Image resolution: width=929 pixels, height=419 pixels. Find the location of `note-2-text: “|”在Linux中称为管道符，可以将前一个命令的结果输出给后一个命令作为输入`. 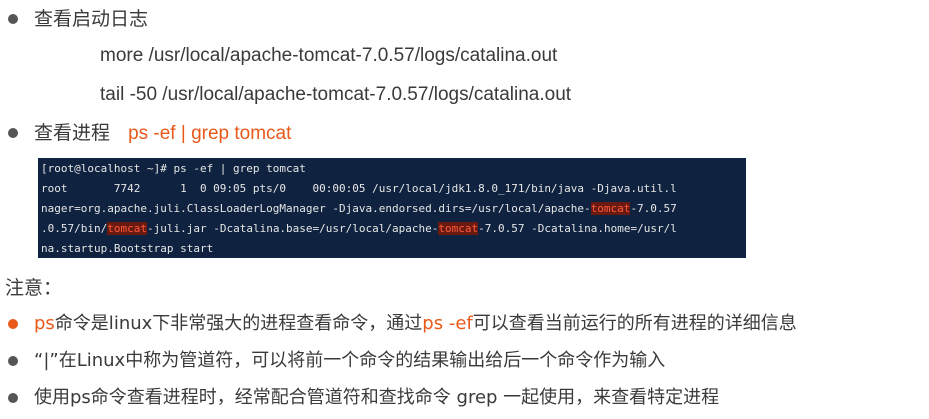

note-2-text: “|”在Linux中称为管道符，可以将前一个命令的结果输出给后一个命令作为输入 is located at coordinates (350, 360).